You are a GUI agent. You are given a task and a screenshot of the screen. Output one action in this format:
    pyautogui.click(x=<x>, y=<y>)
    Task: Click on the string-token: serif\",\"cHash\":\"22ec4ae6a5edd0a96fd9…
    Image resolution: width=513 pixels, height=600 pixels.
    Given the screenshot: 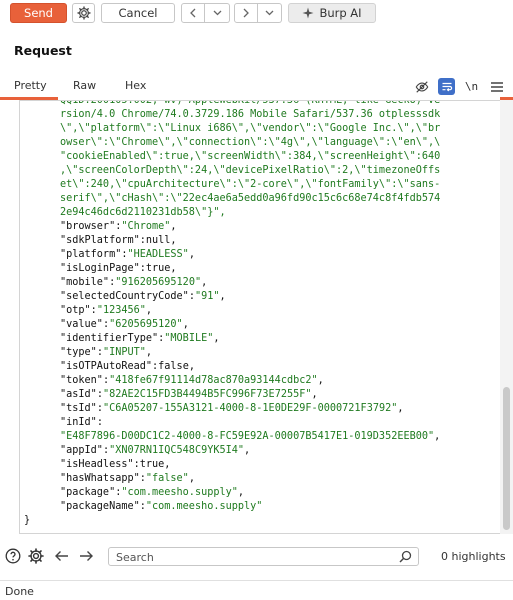 What is the action you would take?
    pyautogui.click(x=250, y=198)
    